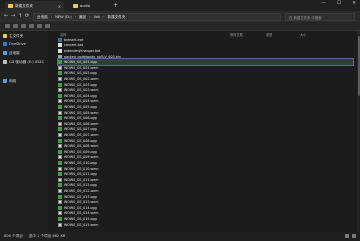 The width and height of the screenshot is (360, 241). What do you see at coordinates (81, 112) in the screenshot?
I see `file-name: WOWS_GS_005.wem` at bounding box center [81, 112].